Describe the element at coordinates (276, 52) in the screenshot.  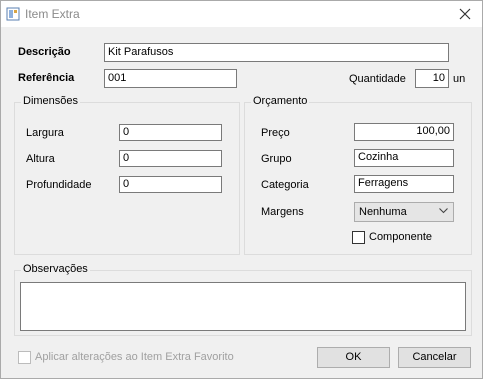
I see `descricao-input: Kit Parafusos` at that location.